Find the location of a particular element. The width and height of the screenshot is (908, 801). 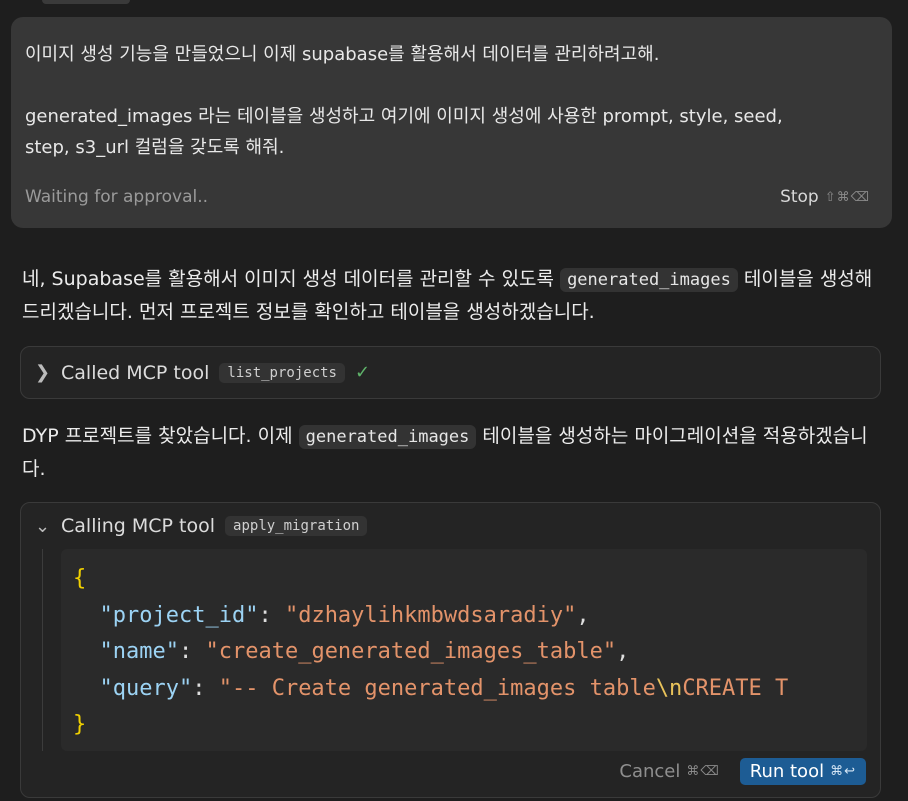

chevron-right-icon: ❯ is located at coordinates (43, 372).